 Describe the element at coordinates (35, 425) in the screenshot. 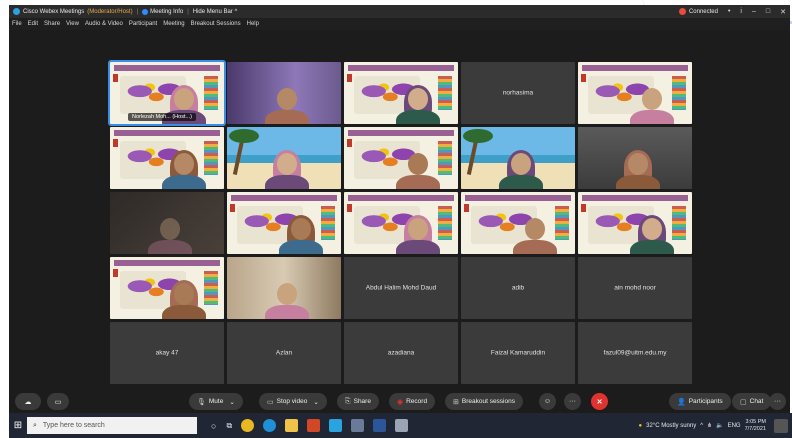

I see `search-icon: ⌕` at that location.